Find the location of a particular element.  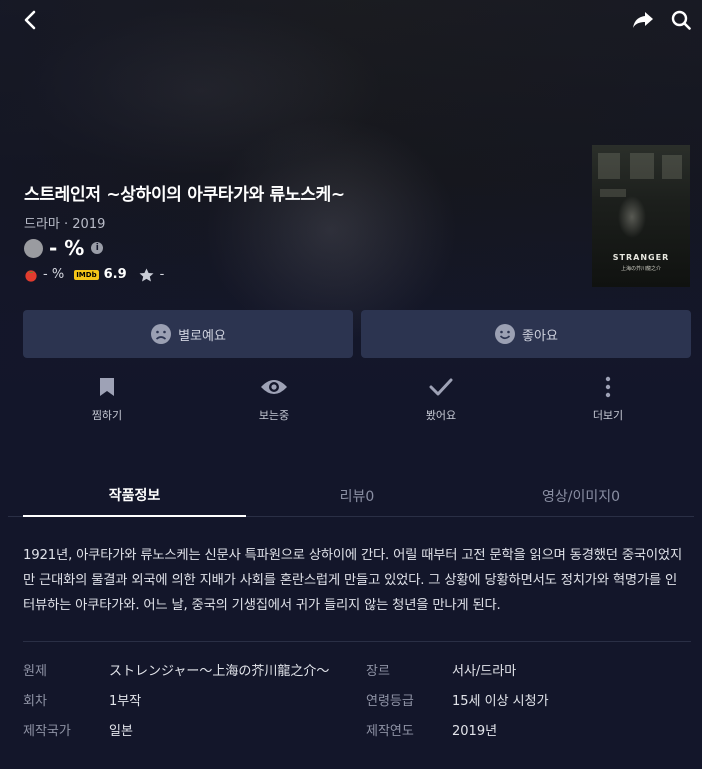

detail-row-episodes: 회차 1부작 is located at coordinates (188, 699).